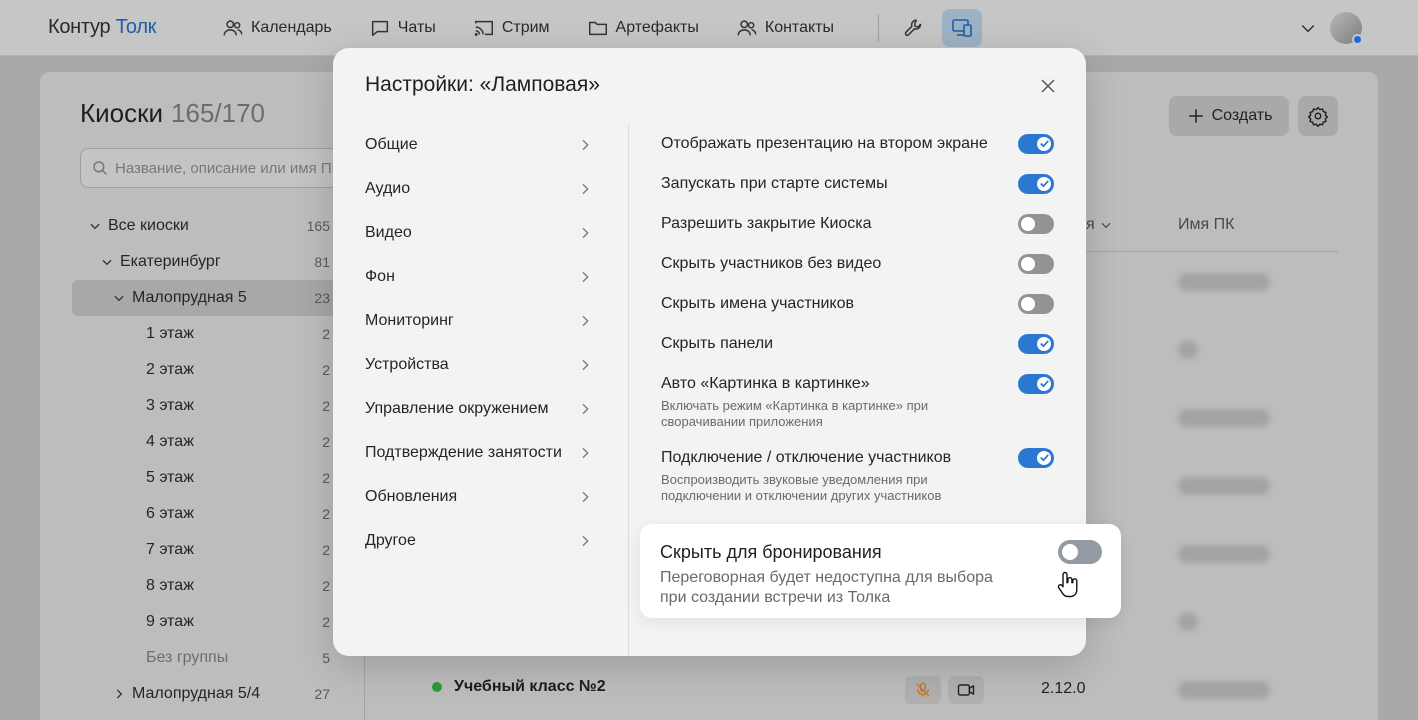 This screenshot has height=720, width=1418. Describe the element at coordinates (861, 144) in the screenshot. I see `option-row: Отображать презентацию на втором экране` at that location.